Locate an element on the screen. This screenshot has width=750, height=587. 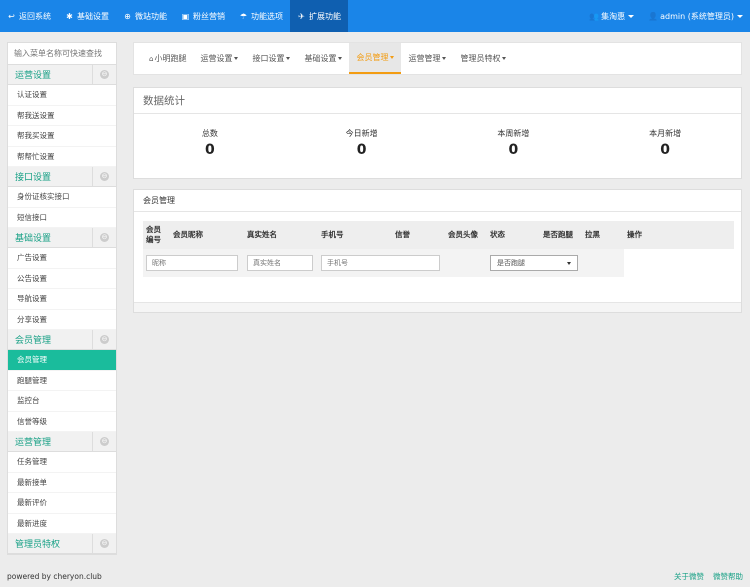
sidebar-item-runners: 跑腿管理 is located at coordinates (62, 380).